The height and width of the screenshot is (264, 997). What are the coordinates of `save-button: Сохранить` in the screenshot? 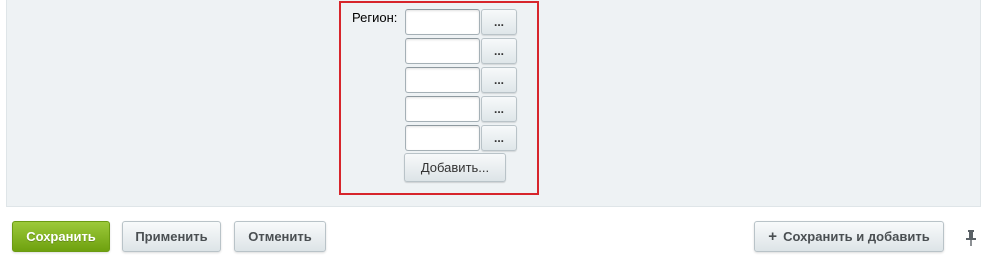 It's located at (61, 236).